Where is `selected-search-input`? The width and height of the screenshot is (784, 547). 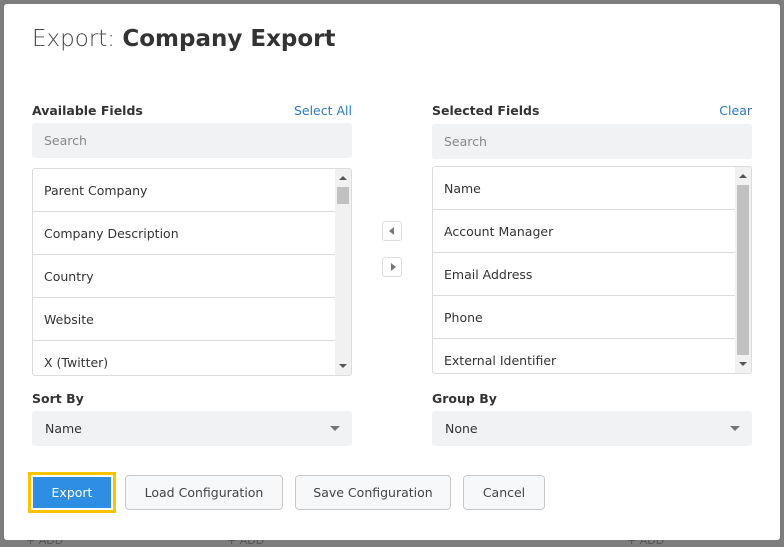 selected-search-input is located at coordinates (592, 141).